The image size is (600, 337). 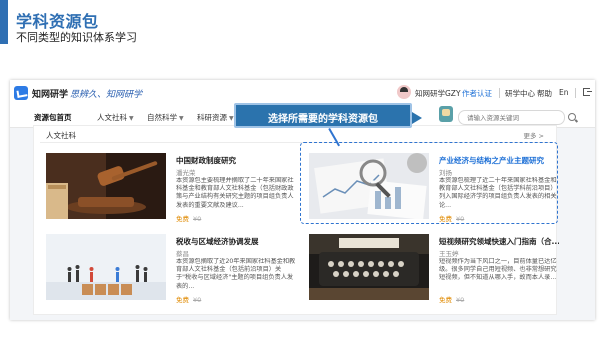 What do you see at coordinates (533, 135) in the screenshot?
I see `more-link: 更多 >` at bounding box center [533, 135].